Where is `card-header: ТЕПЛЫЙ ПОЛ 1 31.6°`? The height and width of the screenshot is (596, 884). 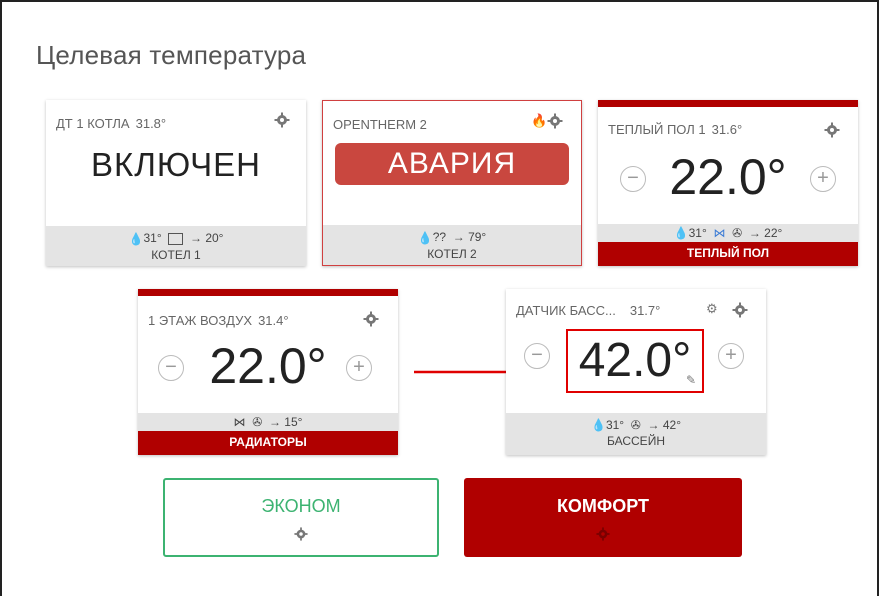
card-header: ТЕПЛЫЙ ПОЛ 1 31.6° is located at coordinates (675, 129).